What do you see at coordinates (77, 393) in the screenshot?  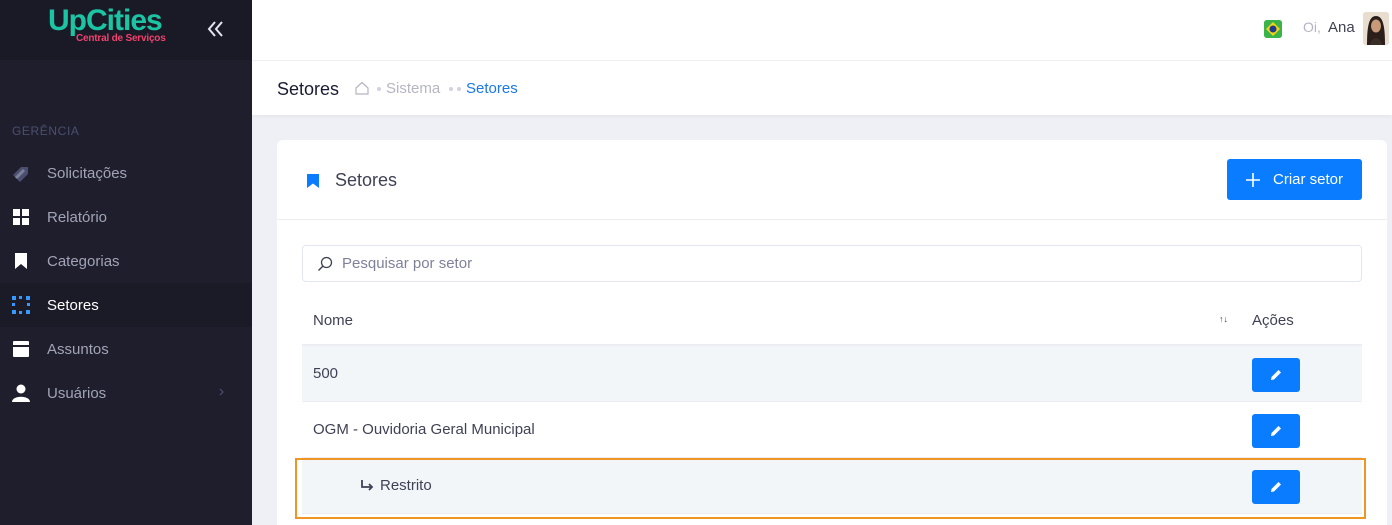 I see `sidebar-item-label: Usuários` at bounding box center [77, 393].